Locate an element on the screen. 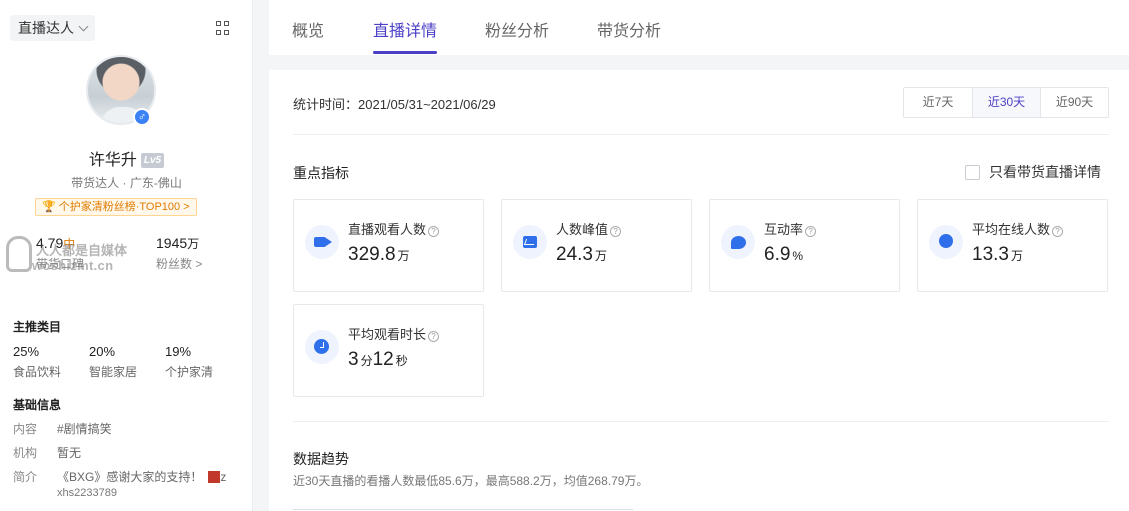 The image size is (1129, 511). user-icon is located at coordinates (946, 242).